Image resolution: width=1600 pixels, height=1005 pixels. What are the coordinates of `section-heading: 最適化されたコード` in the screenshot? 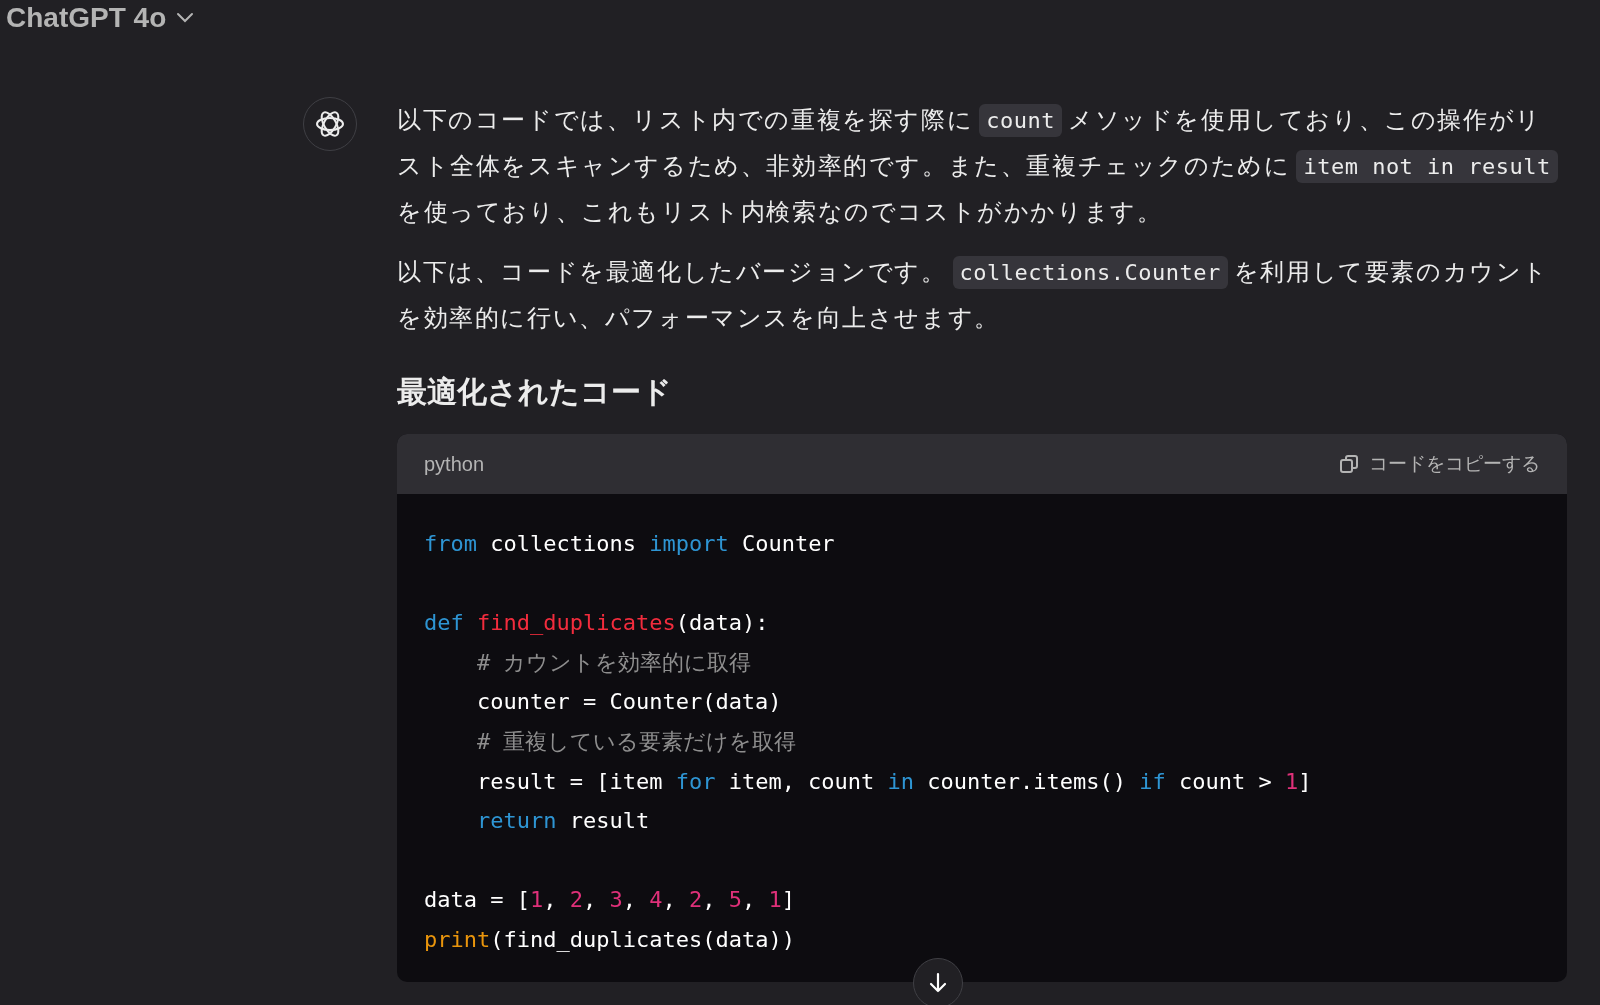 It's located at (535, 392).